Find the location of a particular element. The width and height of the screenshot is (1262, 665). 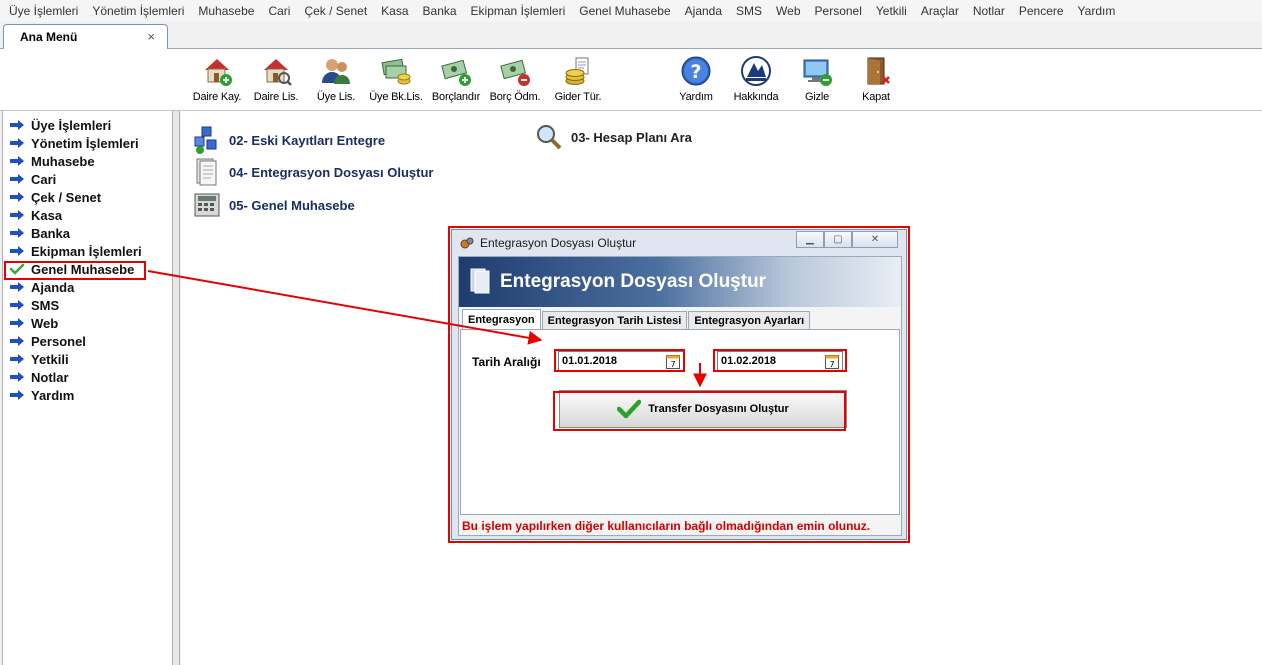

sidebar-item-9: Ajanda is located at coordinates (41, 287).